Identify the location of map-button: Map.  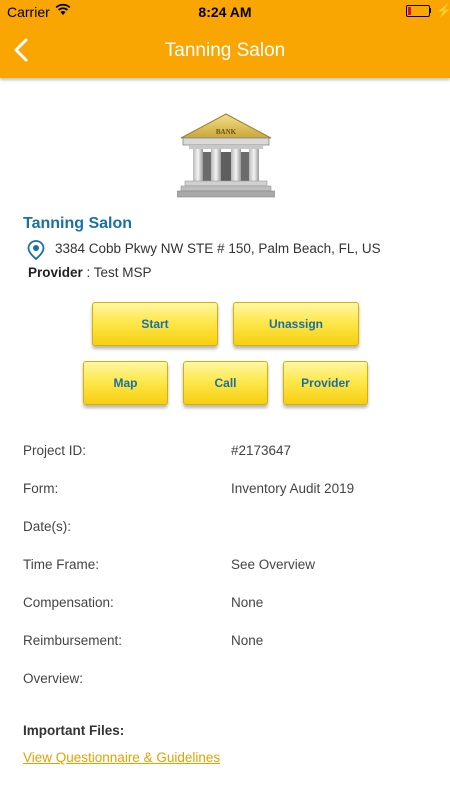
(125, 383).